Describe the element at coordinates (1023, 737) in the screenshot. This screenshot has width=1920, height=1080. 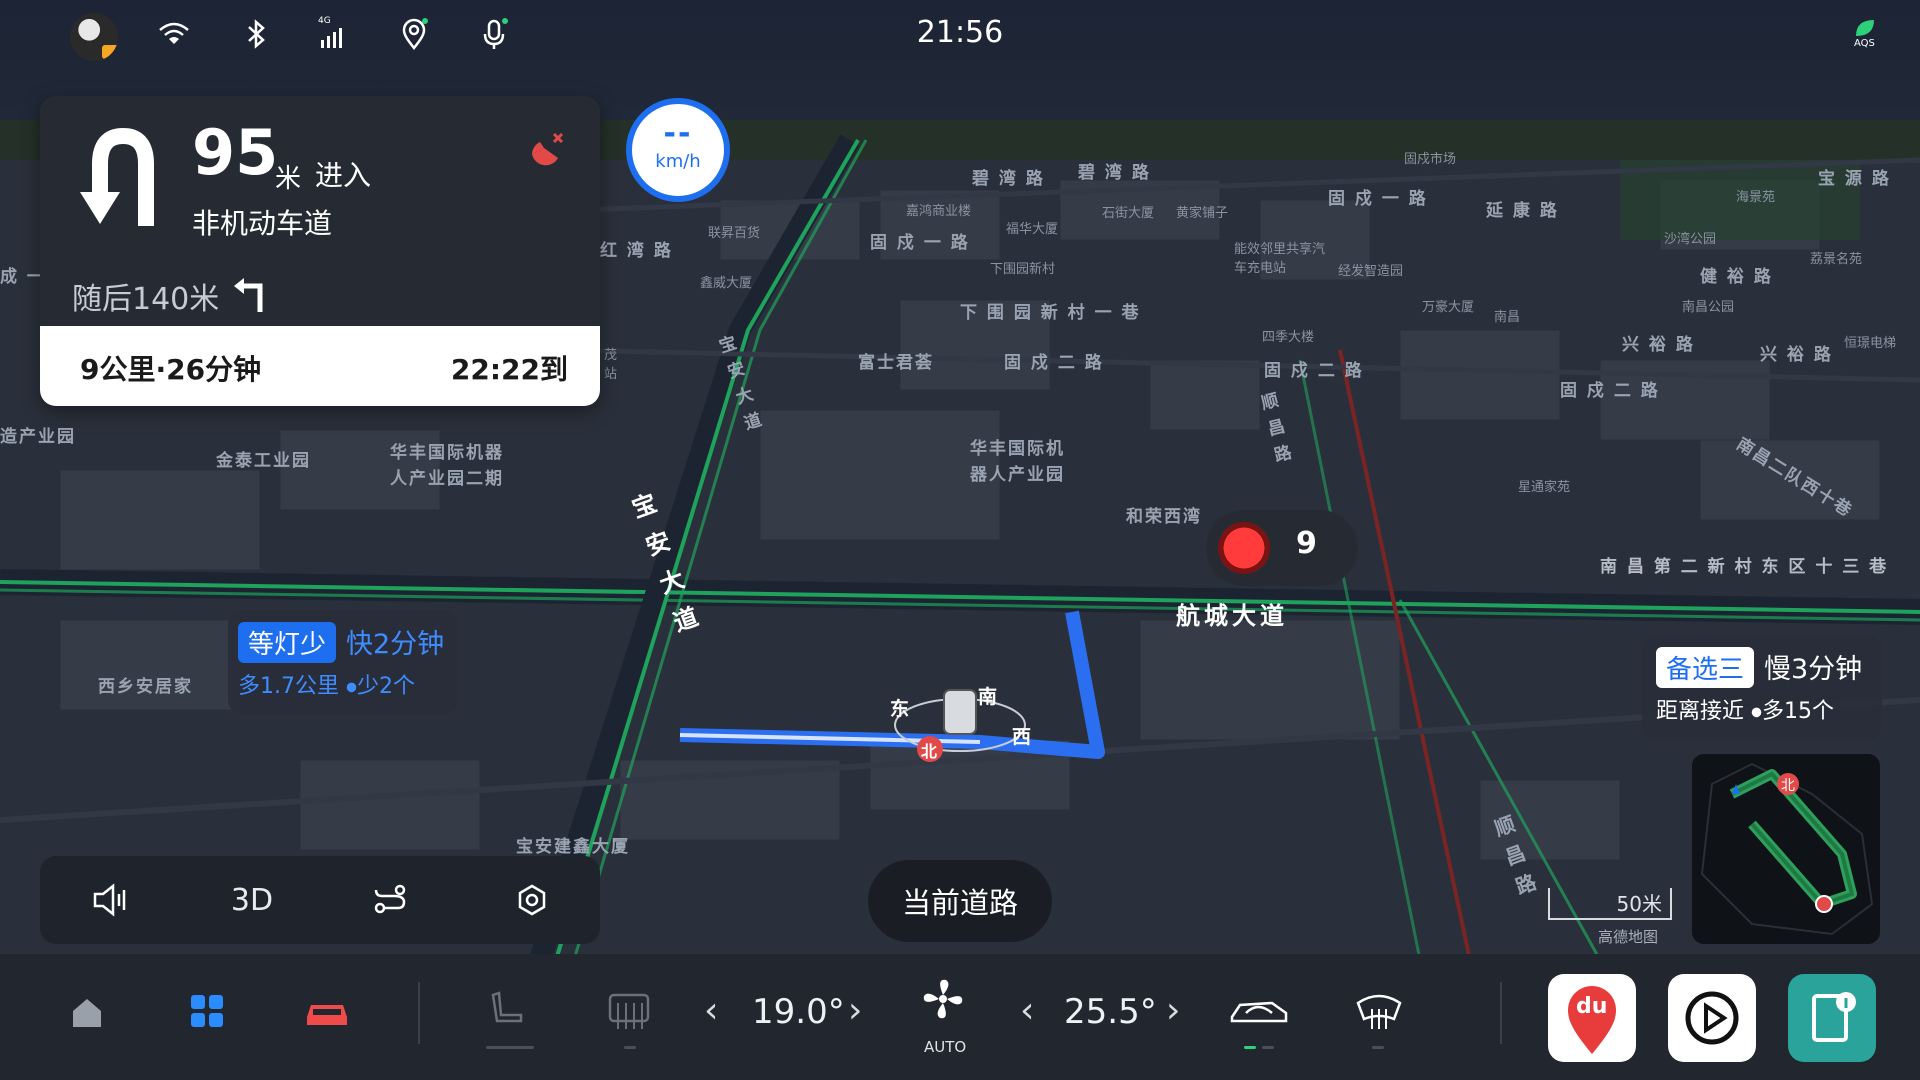
I see `compass-west: 西` at that location.